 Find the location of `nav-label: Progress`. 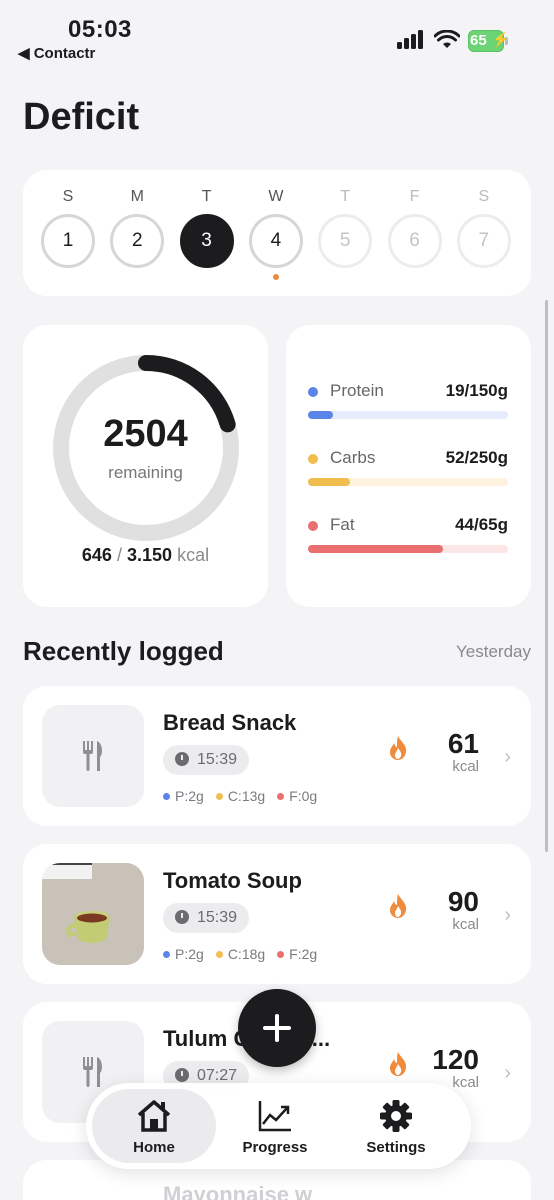

nav-label: Progress is located at coordinates (275, 1147).